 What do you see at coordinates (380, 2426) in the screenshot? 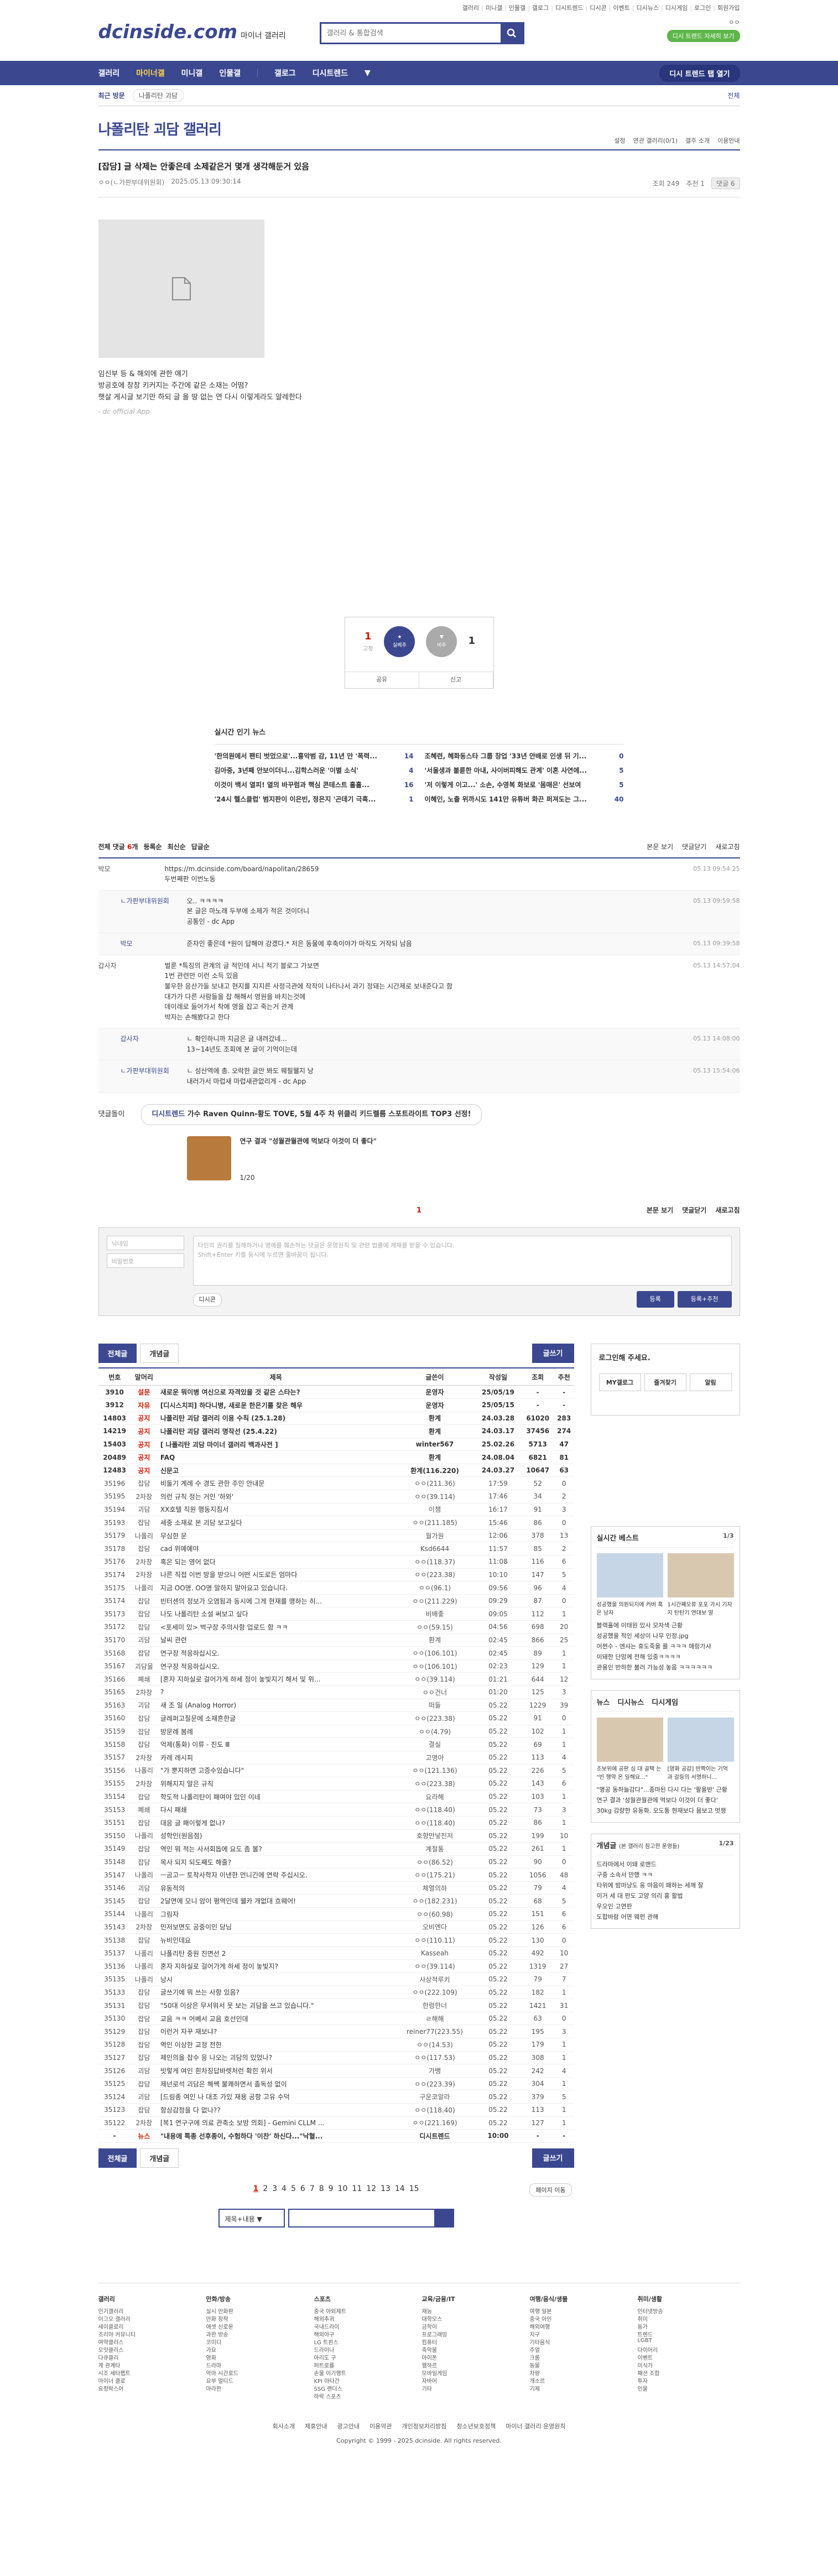
I see `footer-bottom-link: 이용약관` at bounding box center [380, 2426].